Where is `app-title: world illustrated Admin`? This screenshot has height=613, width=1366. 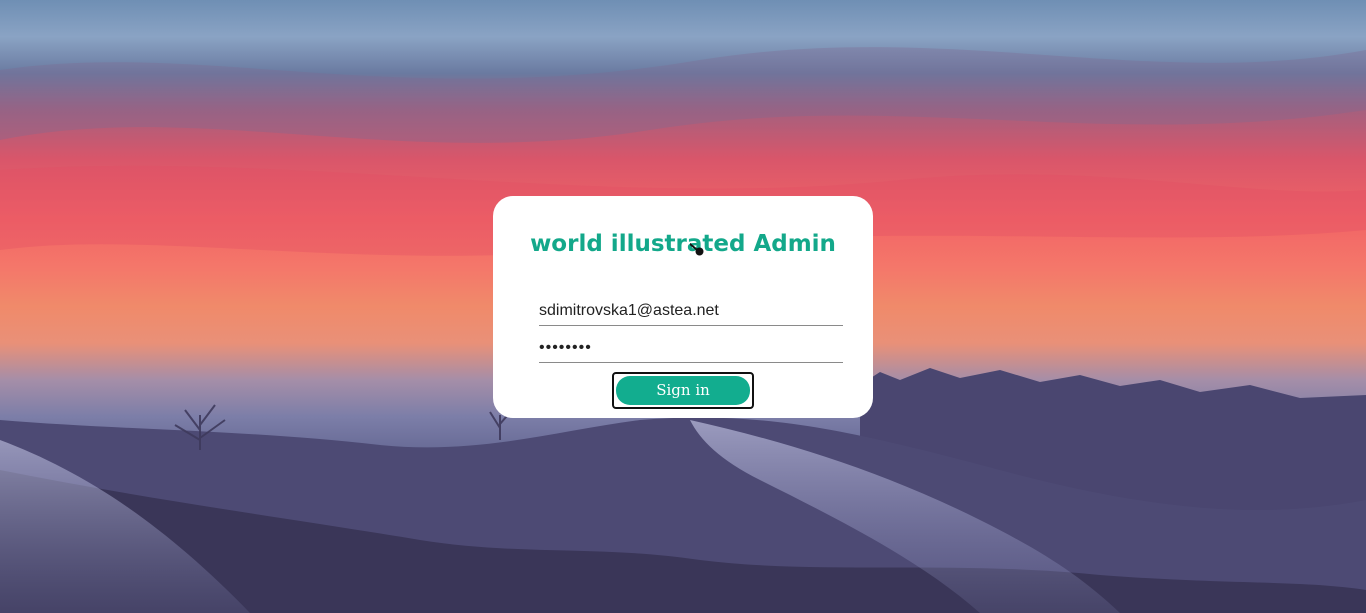
app-title: world illustrated Admin is located at coordinates (683, 244).